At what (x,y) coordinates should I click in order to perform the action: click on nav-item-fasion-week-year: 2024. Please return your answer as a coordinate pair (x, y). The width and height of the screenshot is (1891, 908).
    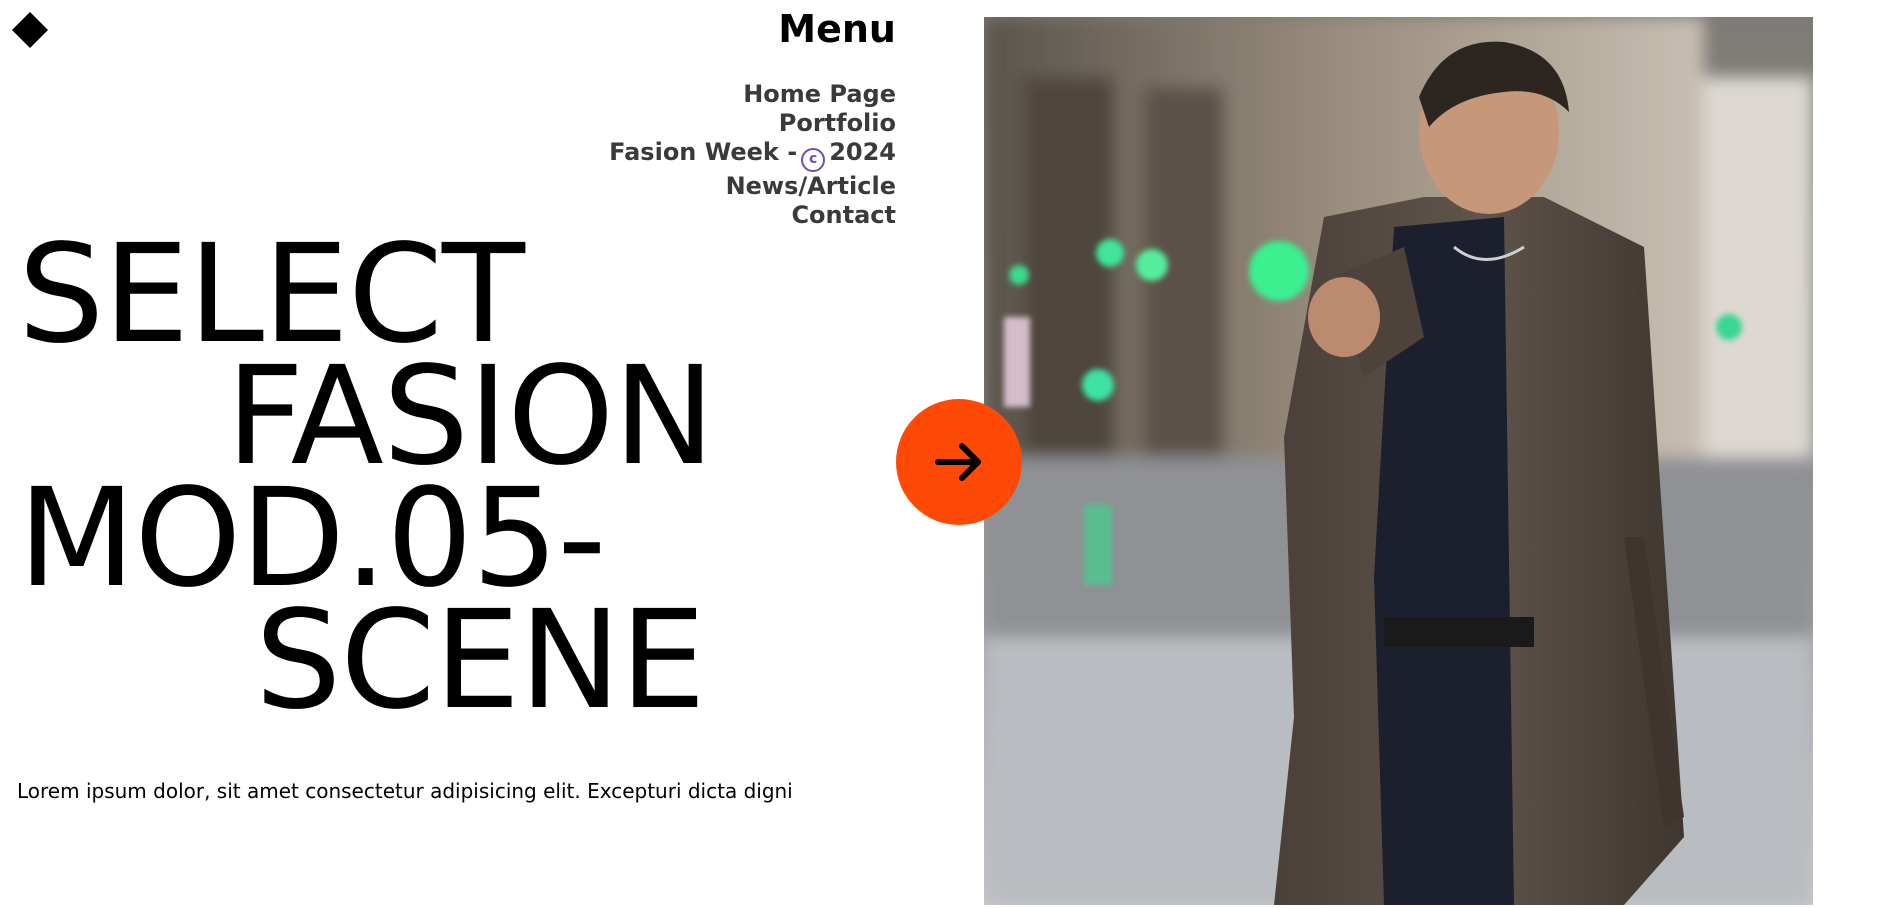
    Looking at the image, I should click on (862, 152).